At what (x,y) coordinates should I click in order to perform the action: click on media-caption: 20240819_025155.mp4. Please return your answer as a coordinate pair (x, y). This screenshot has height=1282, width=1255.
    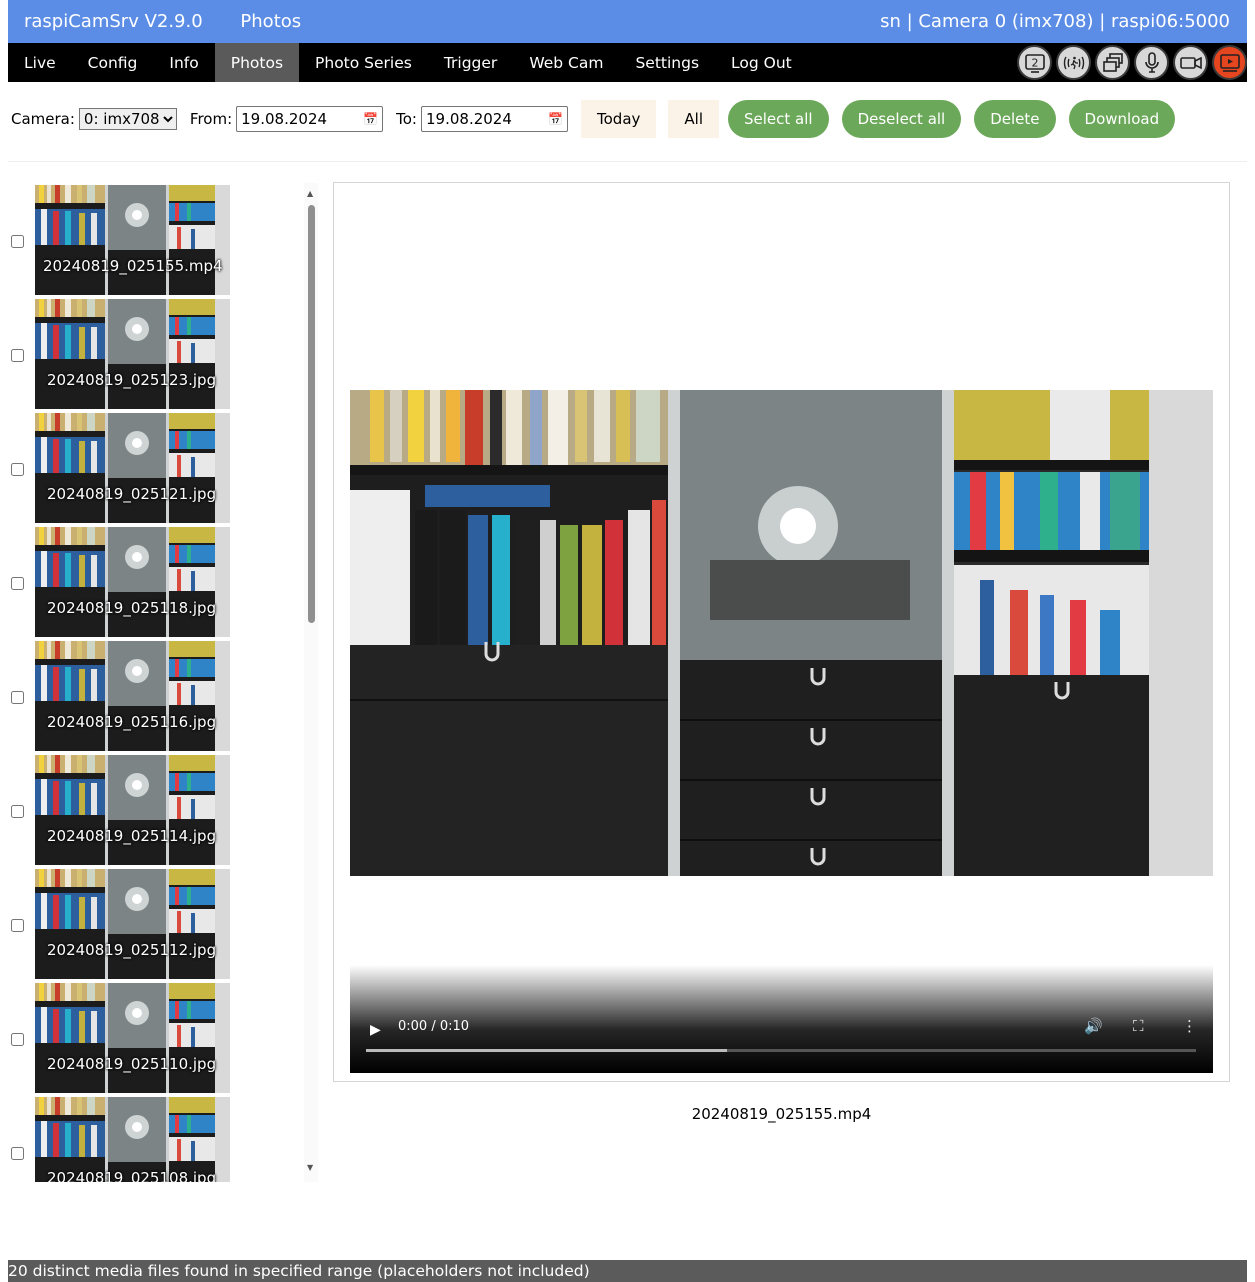
    Looking at the image, I should click on (781, 1114).